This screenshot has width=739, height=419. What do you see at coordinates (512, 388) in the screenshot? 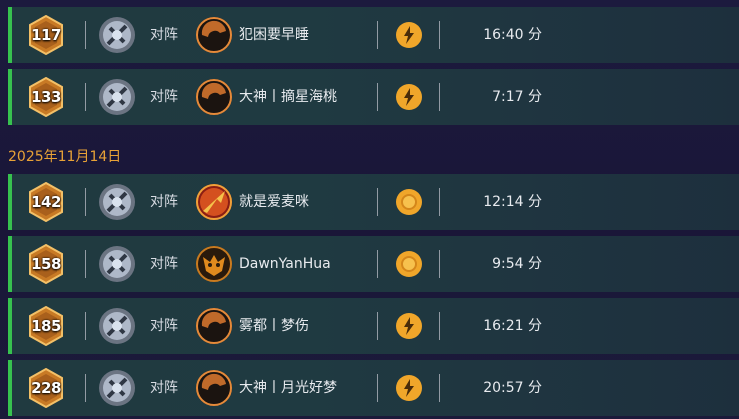
I see `match-duration: 20:57 分` at bounding box center [512, 388].